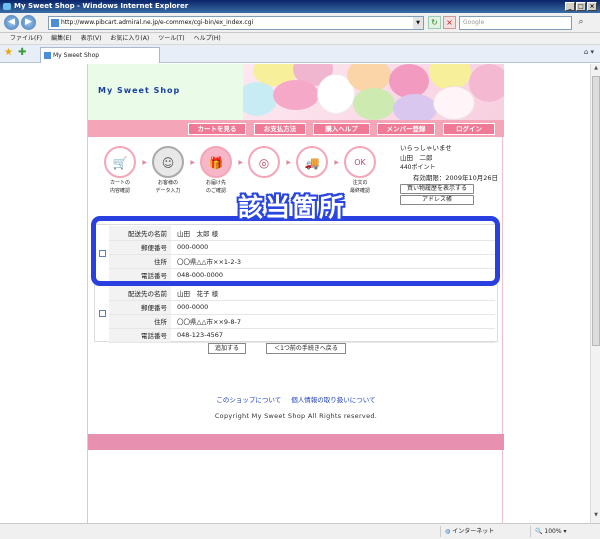 The height and width of the screenshot is (539, 600). What do you see at coordinates (76, 55) in the screenshot?
I see `tab-label: My Sweet Shop` at bounding box center [76, 55].